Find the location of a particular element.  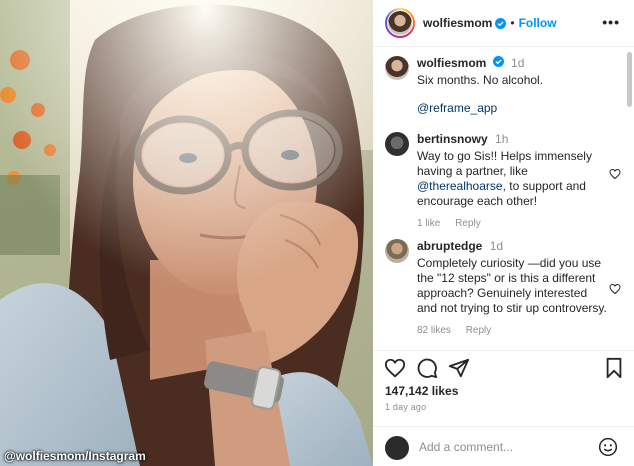

post-header: wolfiesmom • Follow ••• is located at coordinates (503, 23).